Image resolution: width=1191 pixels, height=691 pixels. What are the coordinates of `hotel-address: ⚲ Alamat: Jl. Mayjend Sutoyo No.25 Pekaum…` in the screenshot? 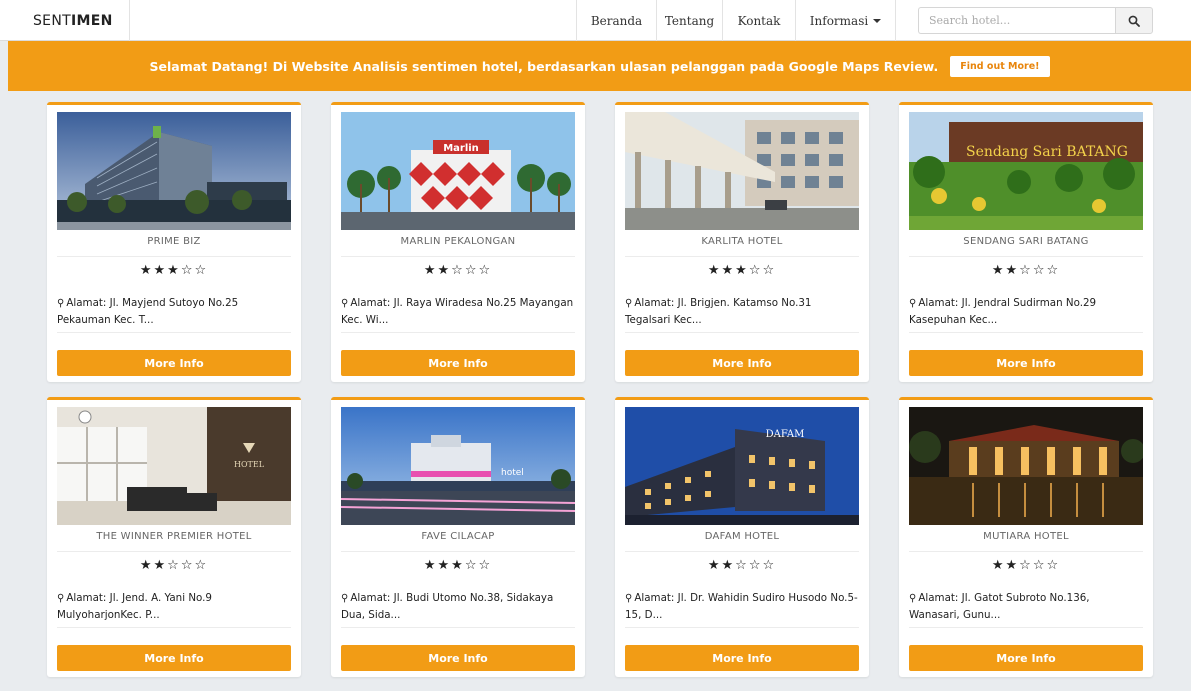 It's located at (174, 311).